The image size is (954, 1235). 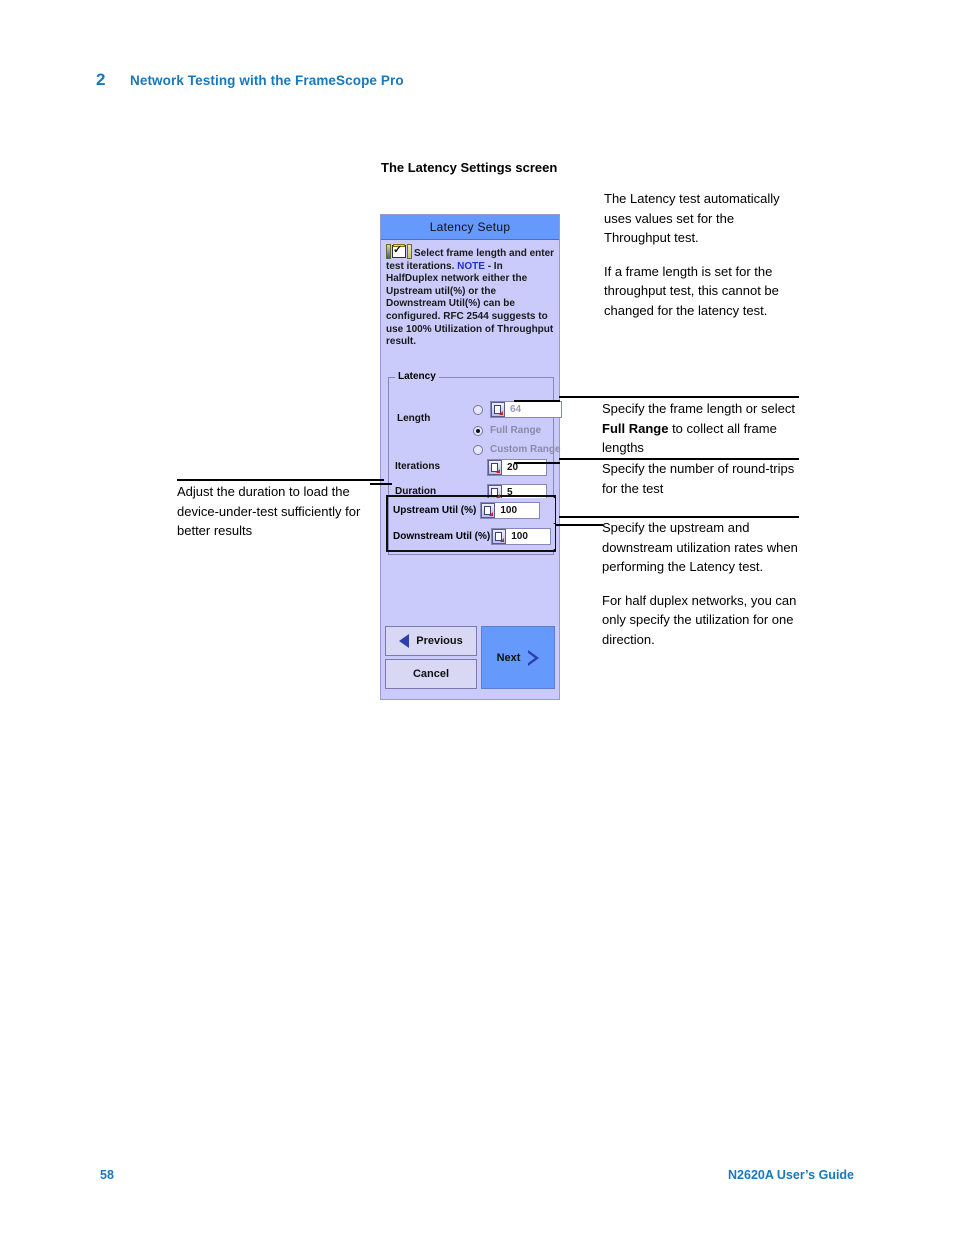 I want to click on note-keyword: NOTE, so click(x=471, y=266).